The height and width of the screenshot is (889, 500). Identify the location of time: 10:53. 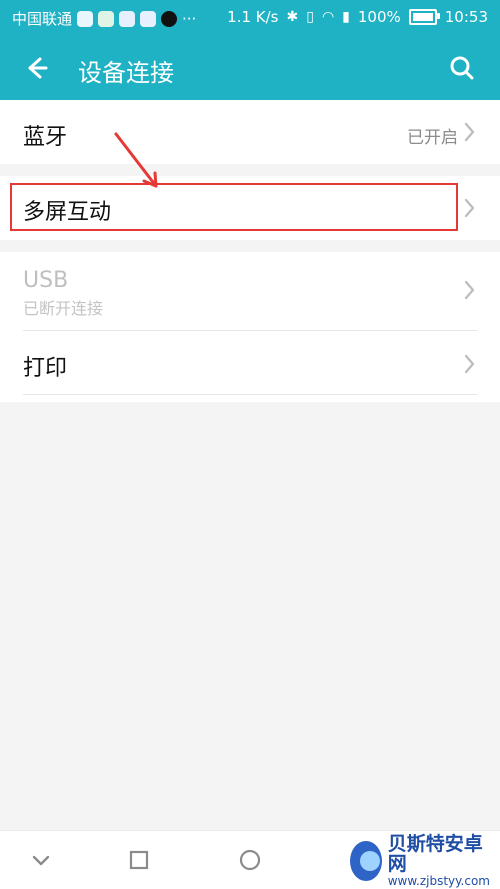
(466, 17).